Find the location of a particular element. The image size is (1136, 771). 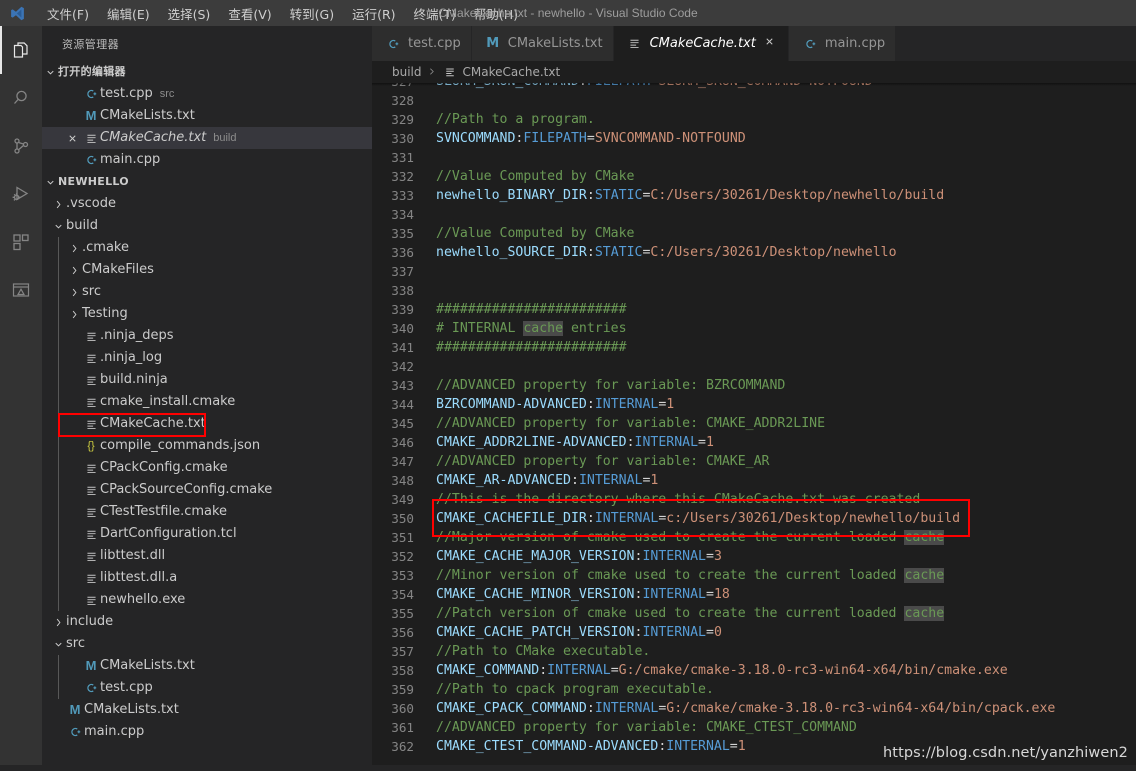

code-token: c:/Users/30261/Desktop/newhello/build is located at coordinates (813, 518).